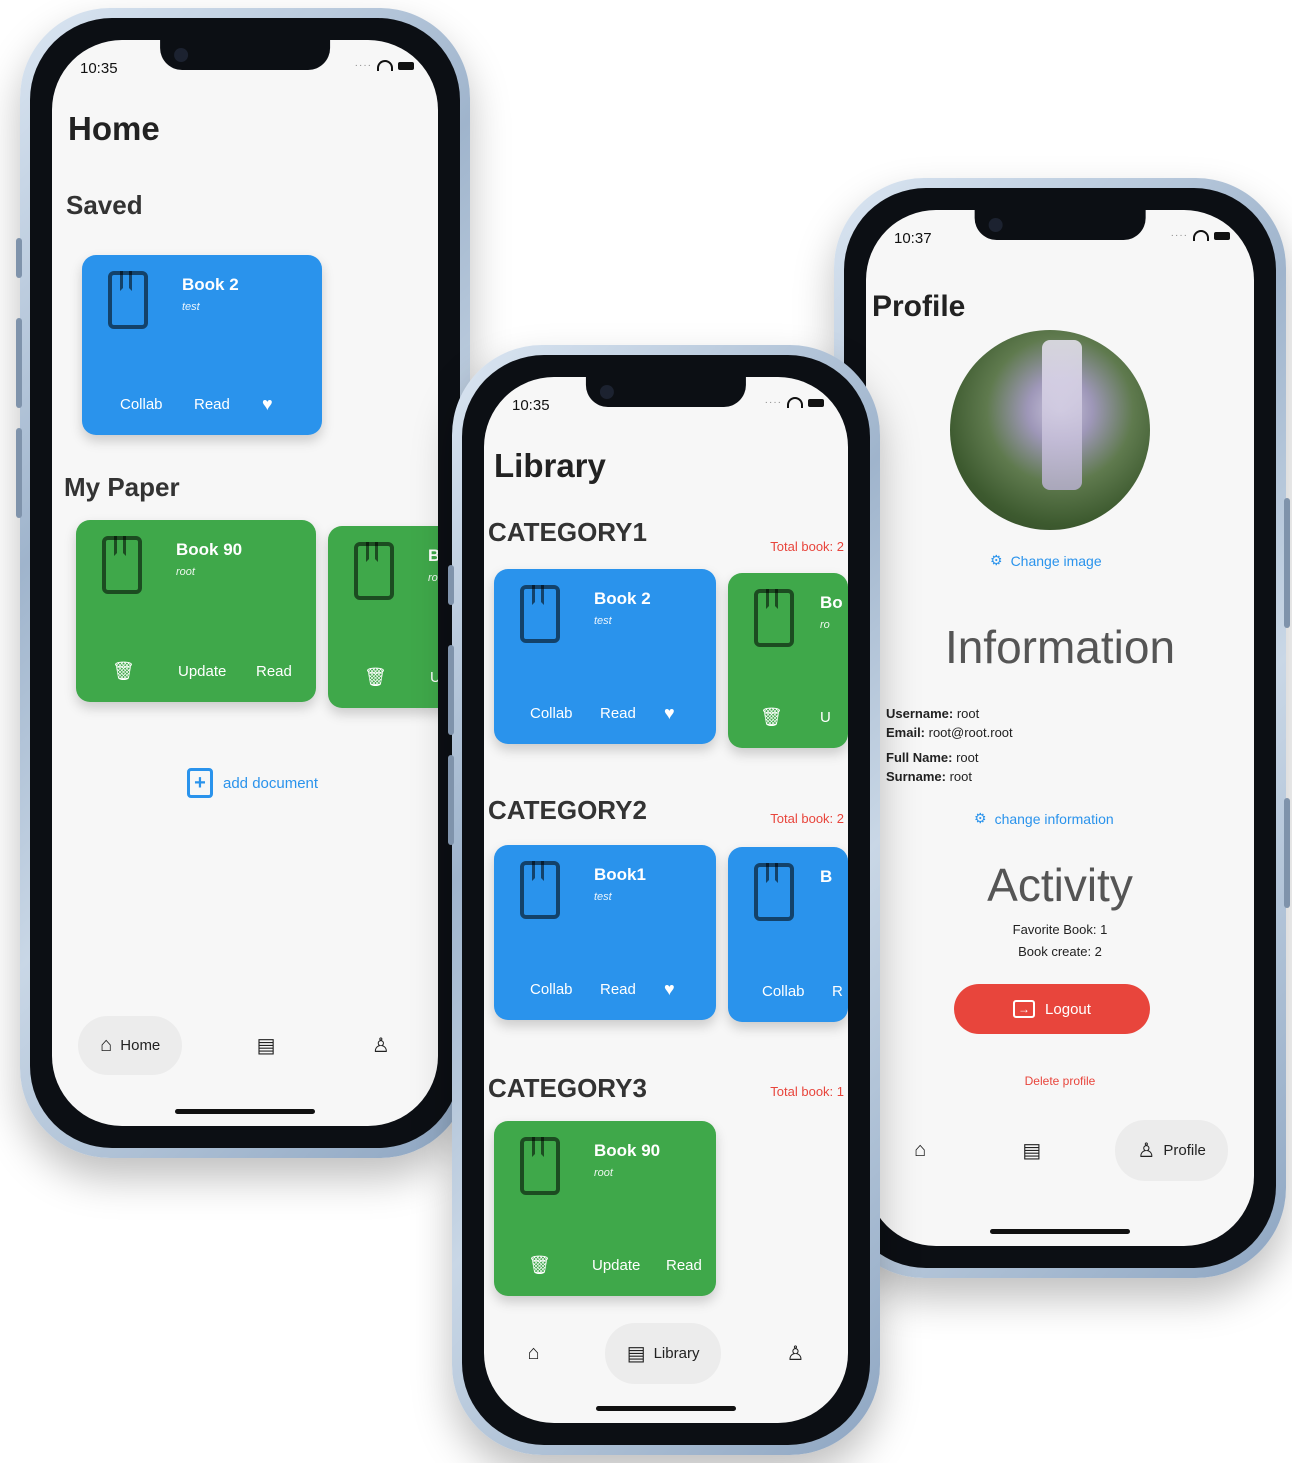  Describe the element at coordinates (837, 991) in the screenshot. I see `read-button: R` at that location.